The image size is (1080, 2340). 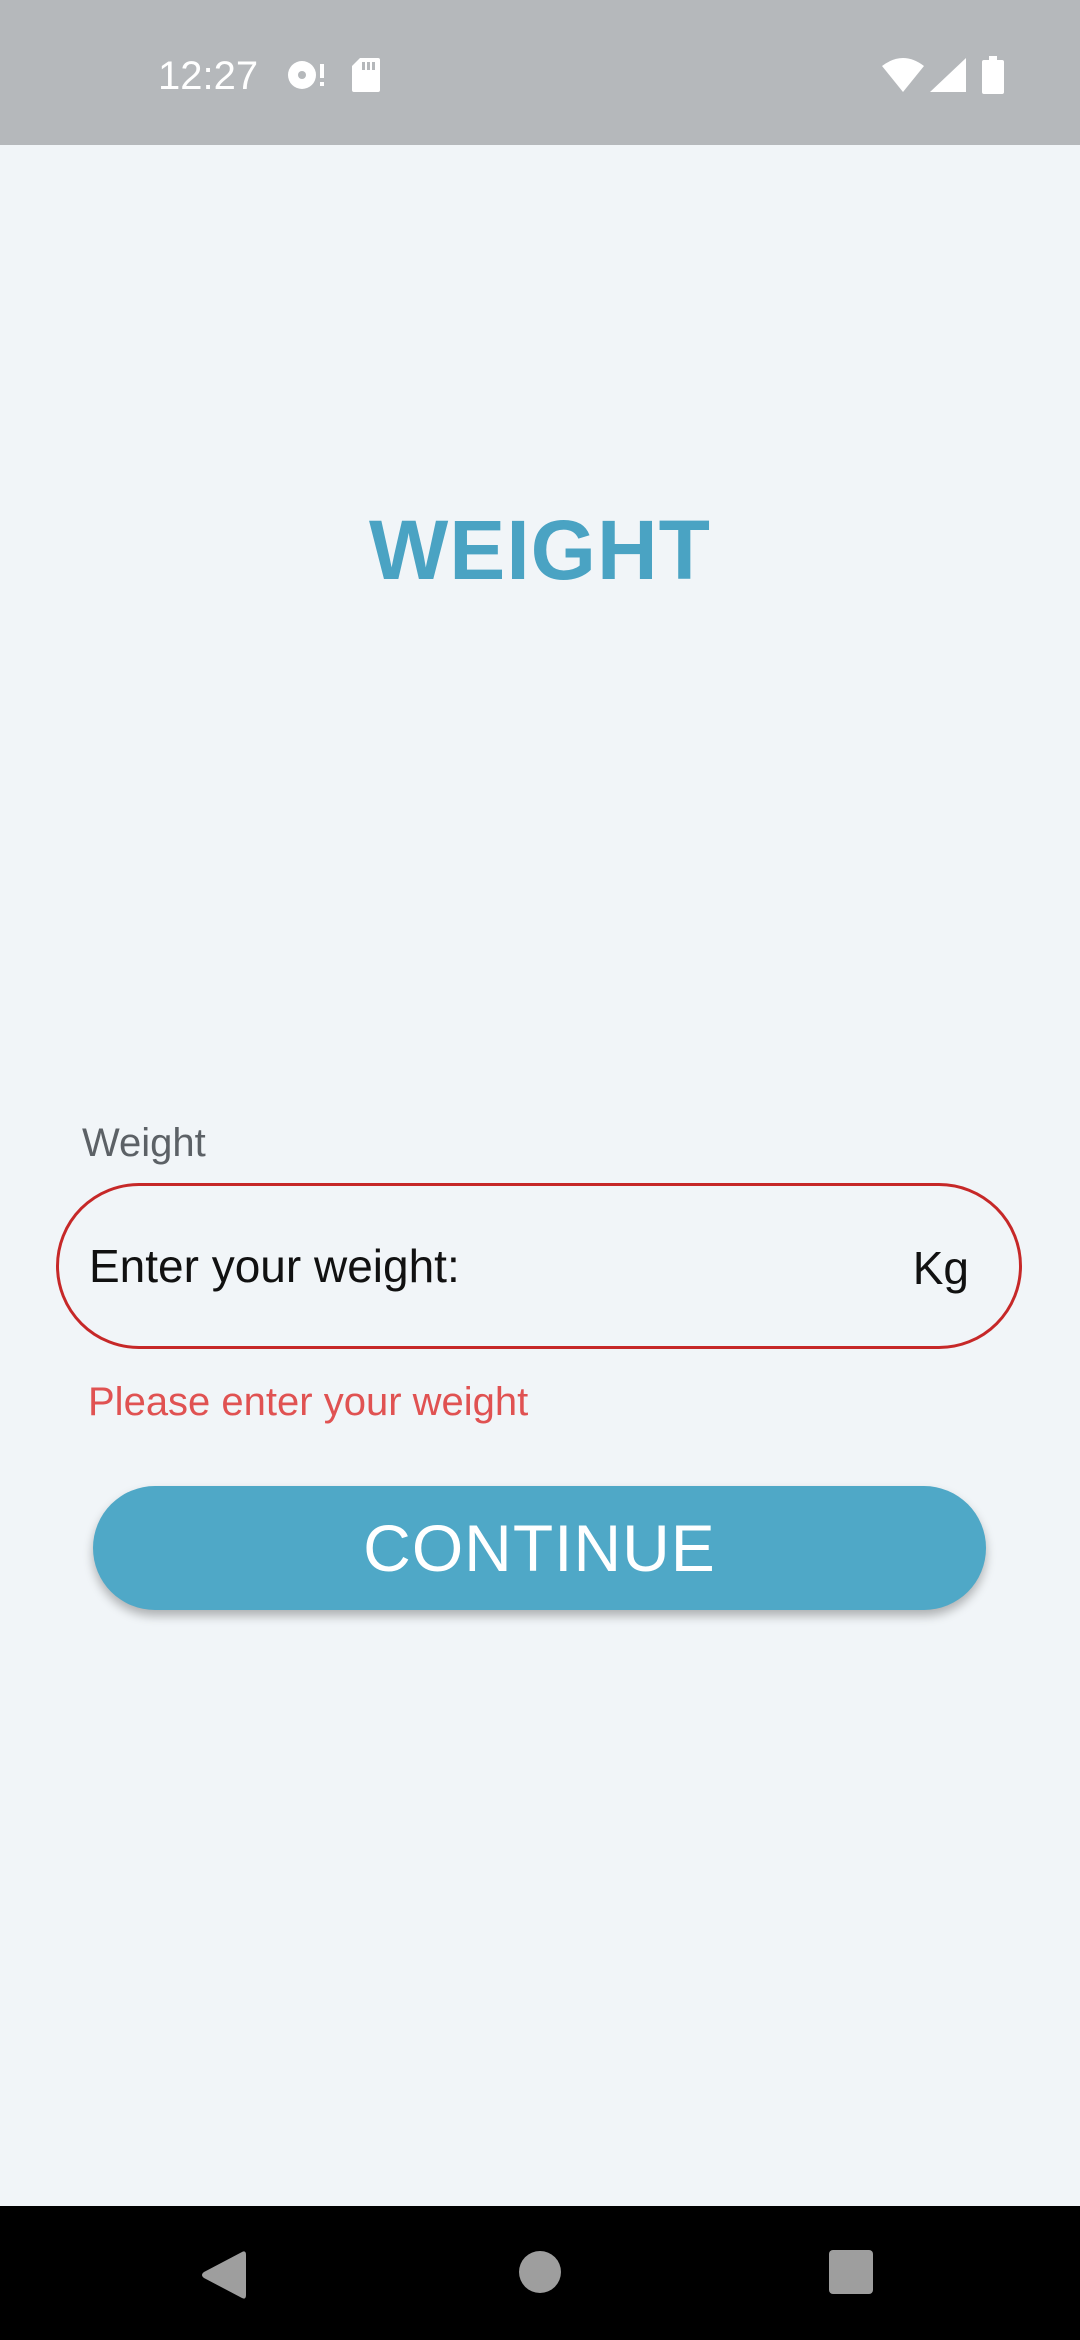 I want to click on page-title: WEIGHT, so click(x=540, y=550).